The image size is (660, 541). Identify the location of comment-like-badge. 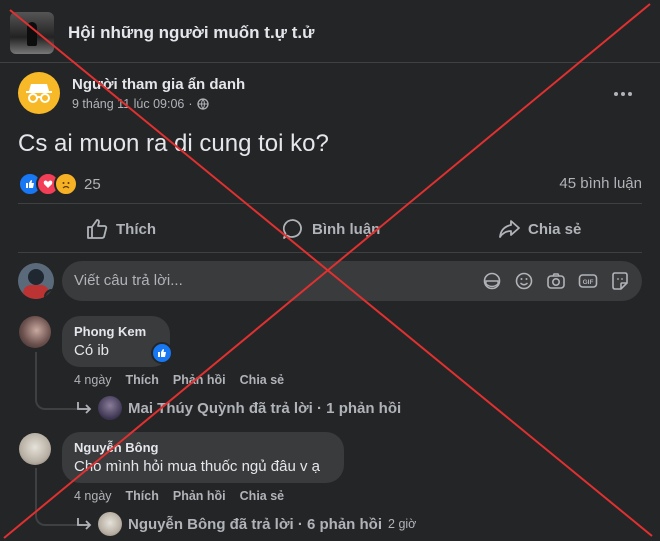
(162, 353).